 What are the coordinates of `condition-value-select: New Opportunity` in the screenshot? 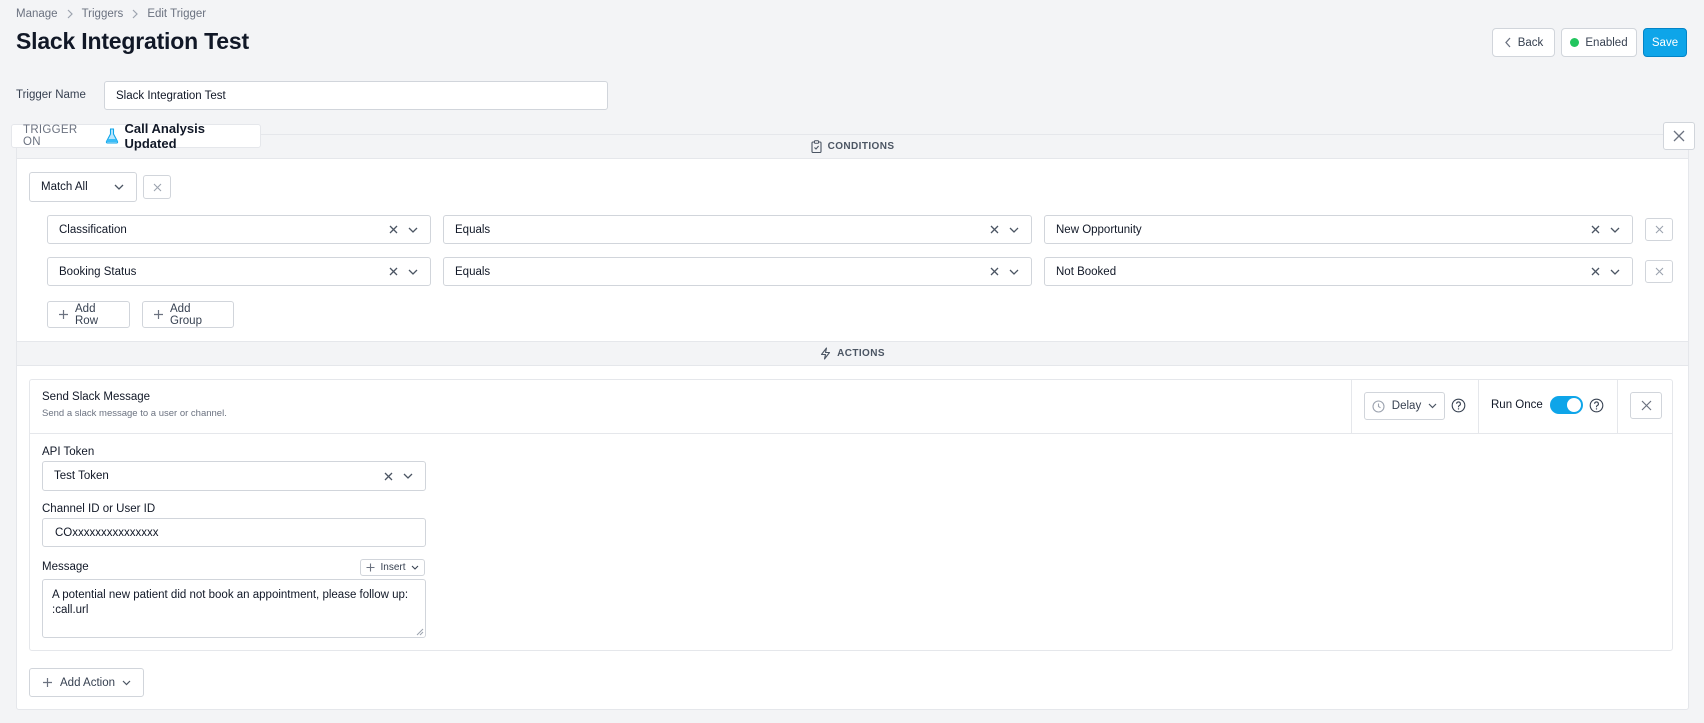 It's located at (1338, 229).